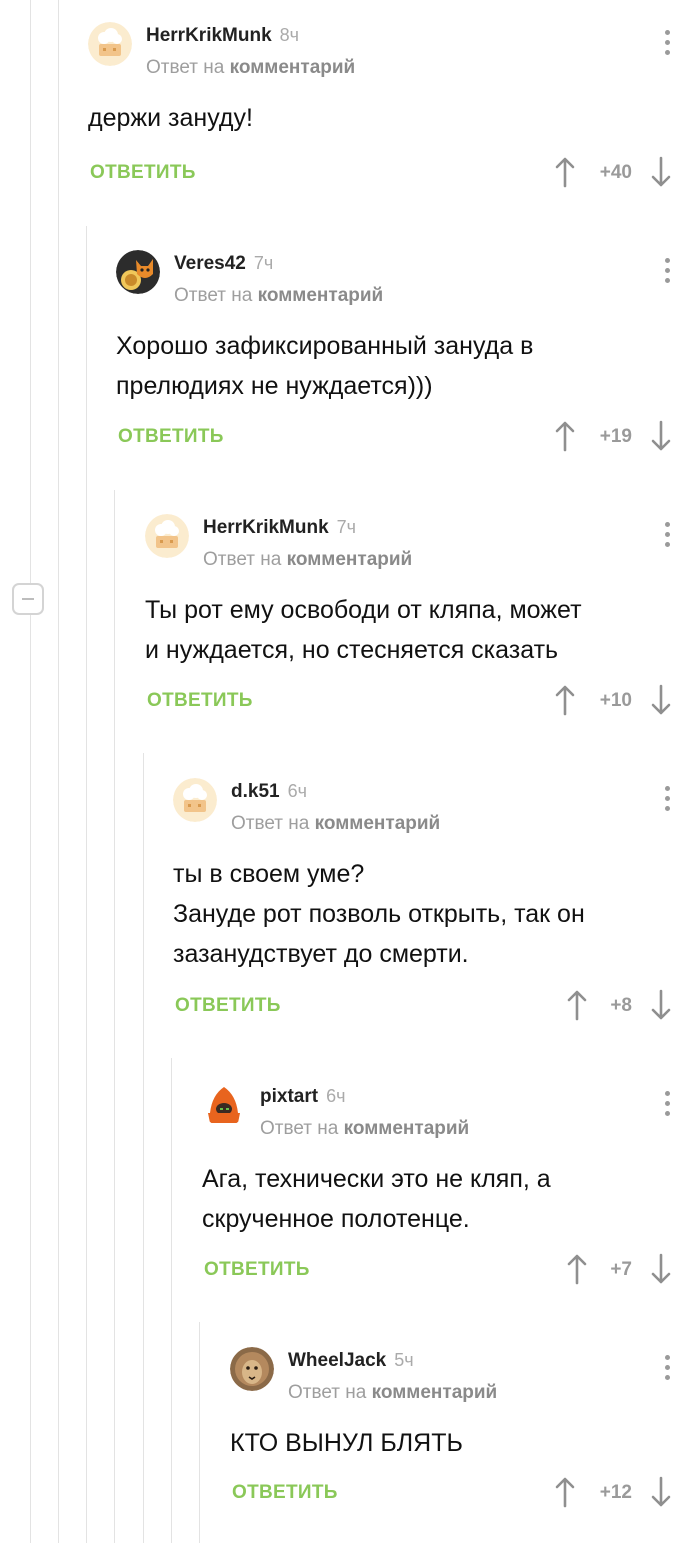 The image size is (700, 1543). Describe the element at coordinates (346, 1443) in the screenshot. I see `comment-text: КТО ВЫНУЛ БЛЯТЬ` at that location.